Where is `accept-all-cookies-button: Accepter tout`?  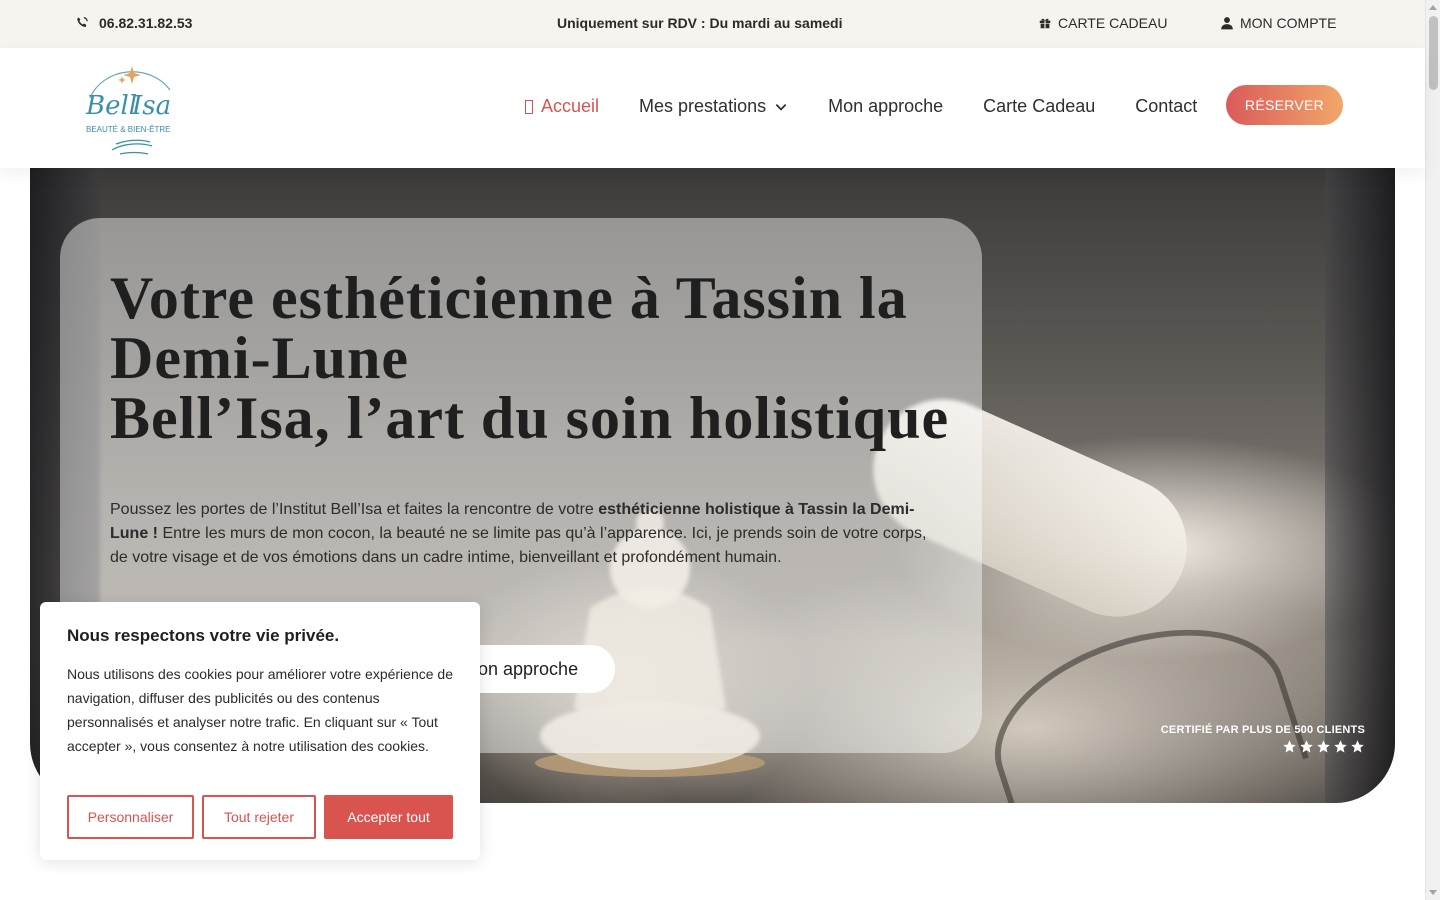 accept-all-cookies-button: Accepter tout is located at coordinates (388, 817).